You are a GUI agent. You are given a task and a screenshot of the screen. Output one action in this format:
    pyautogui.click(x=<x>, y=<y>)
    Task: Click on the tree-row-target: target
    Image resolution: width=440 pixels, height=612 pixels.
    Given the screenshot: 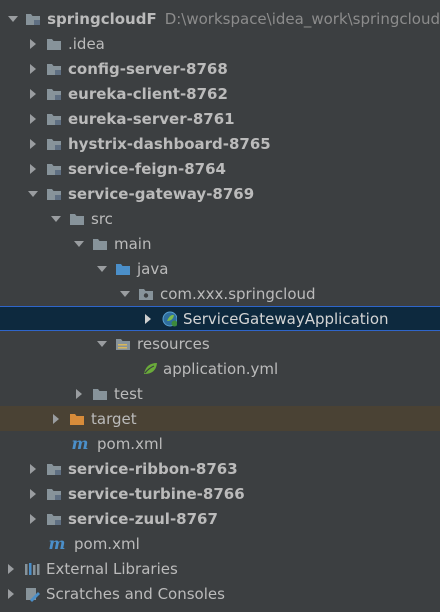 What is the action you would take?
    pyautogui.click(x=220, y=418)
    